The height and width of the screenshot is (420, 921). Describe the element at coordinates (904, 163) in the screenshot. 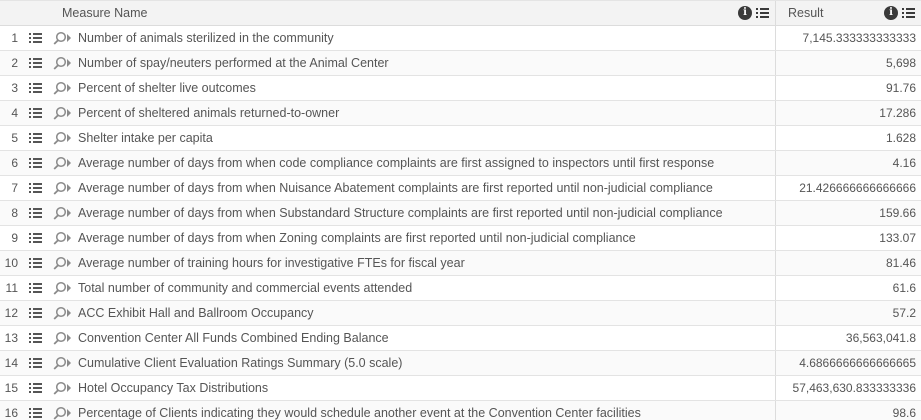

I see `result-cell: 4.16` at that location.